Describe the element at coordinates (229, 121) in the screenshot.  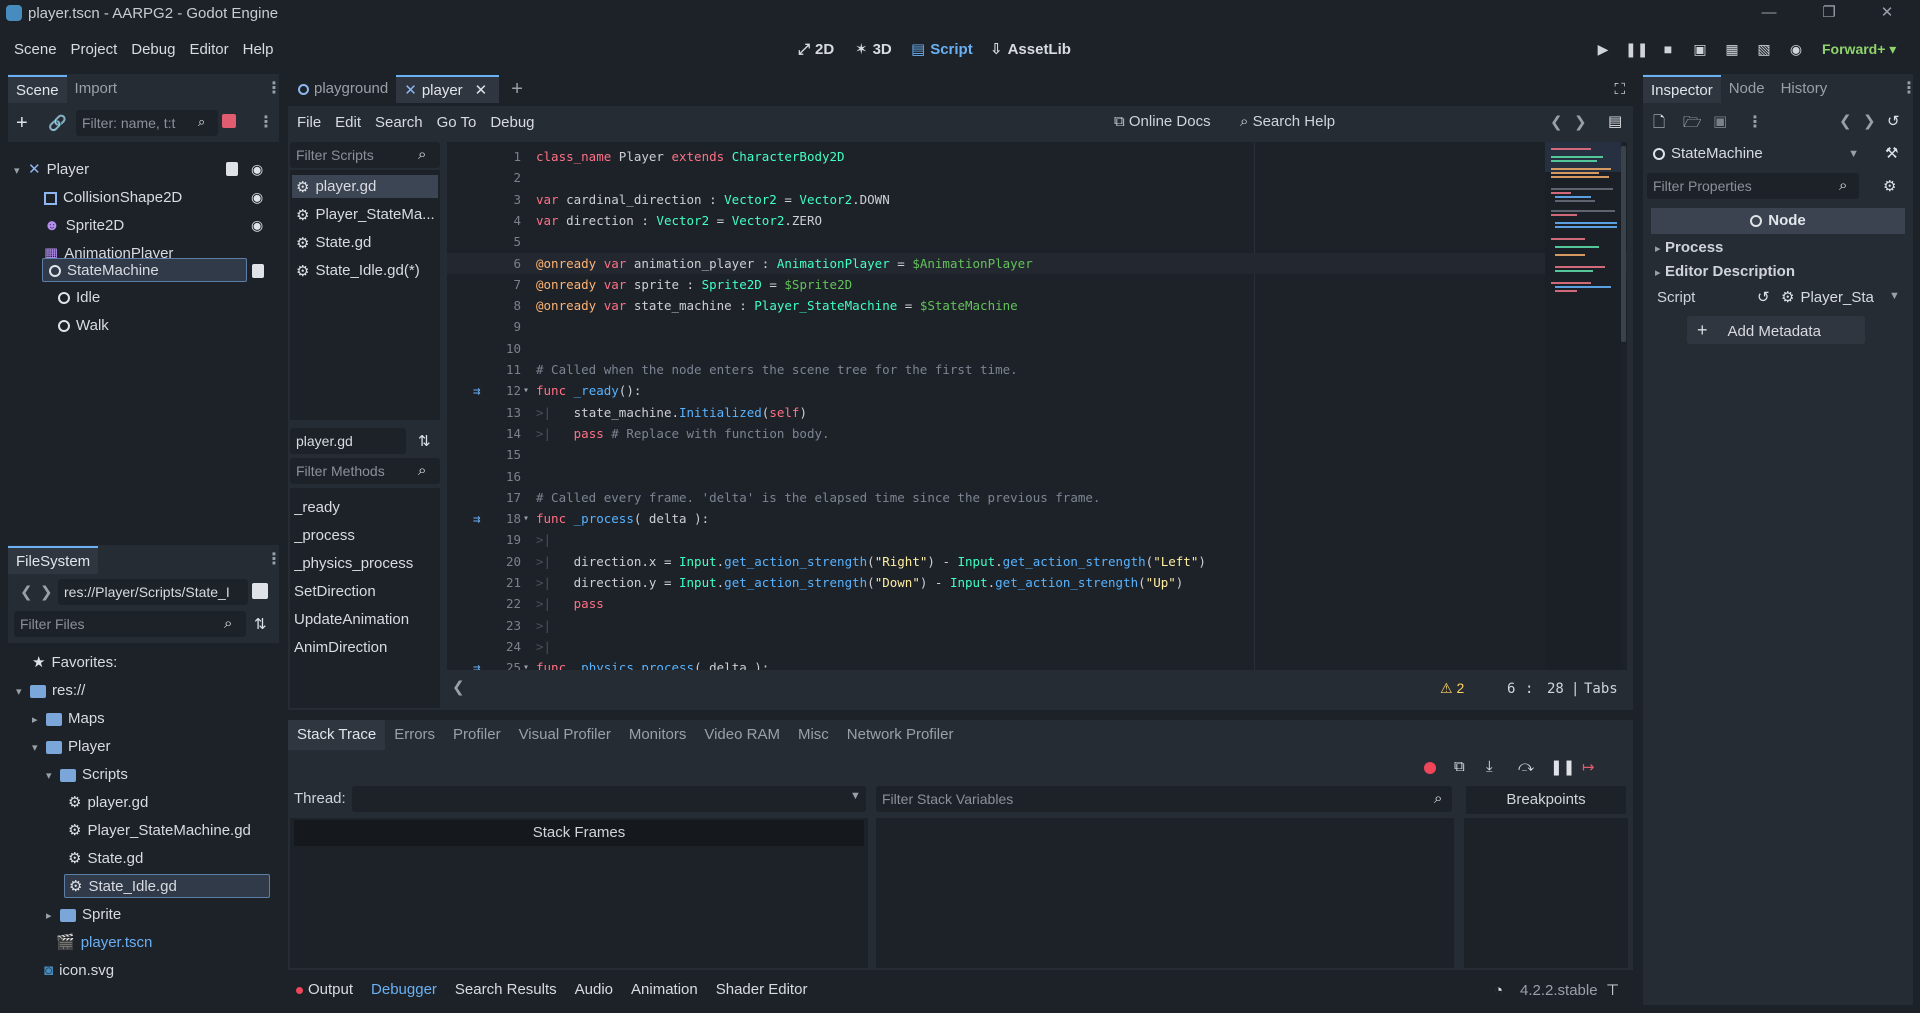
I see `attach-script-icon` at that location.